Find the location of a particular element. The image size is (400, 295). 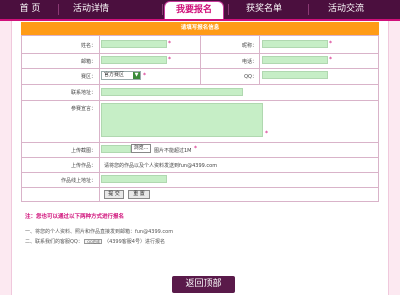

qq-label: QQ： is located at coordinates (250, 77).